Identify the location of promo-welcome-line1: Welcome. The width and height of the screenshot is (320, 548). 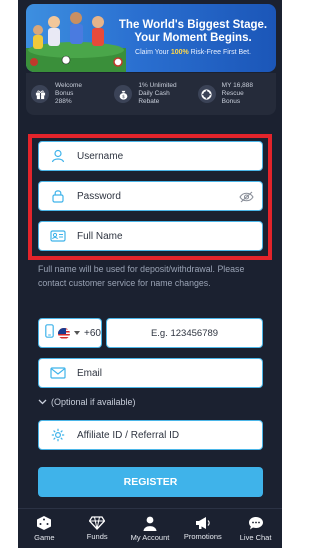
(68, 85).